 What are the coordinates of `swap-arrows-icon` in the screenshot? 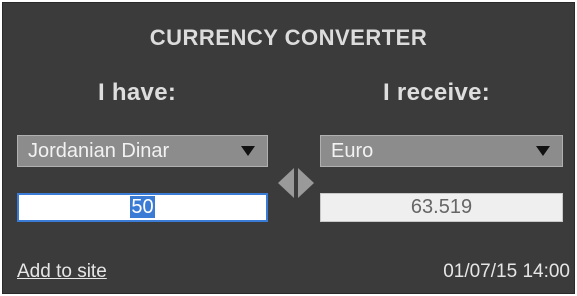 It's located at (296, 183).